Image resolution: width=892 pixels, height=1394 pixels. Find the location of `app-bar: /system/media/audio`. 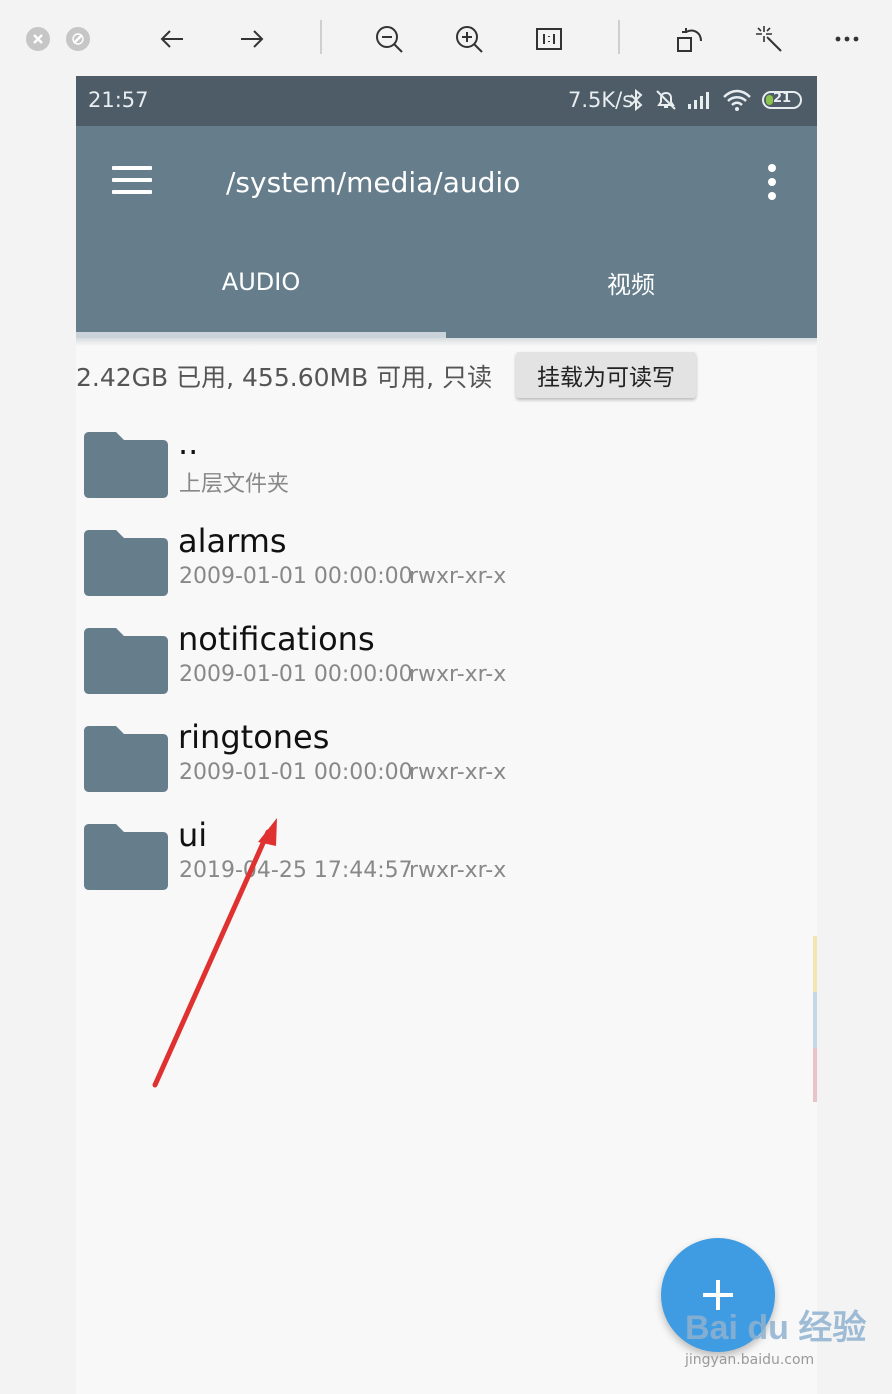

app-bar: /system/media/audio is located at coordinates (446, 182).